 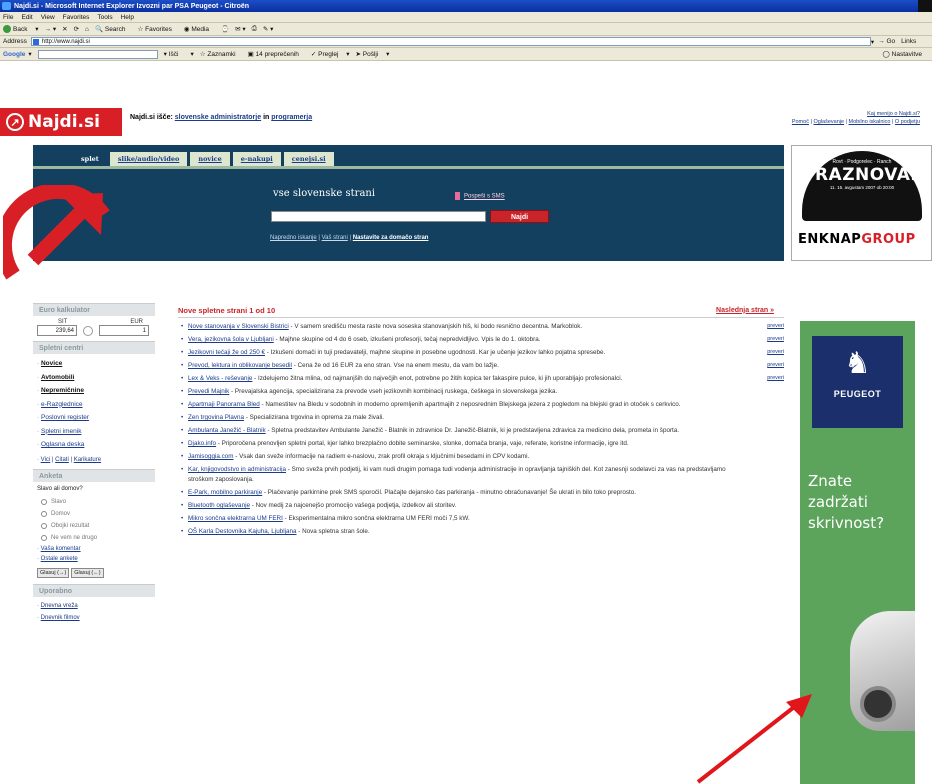 I want to click on sms-link: Pospeši s SMS, so click(x=480, y=196).